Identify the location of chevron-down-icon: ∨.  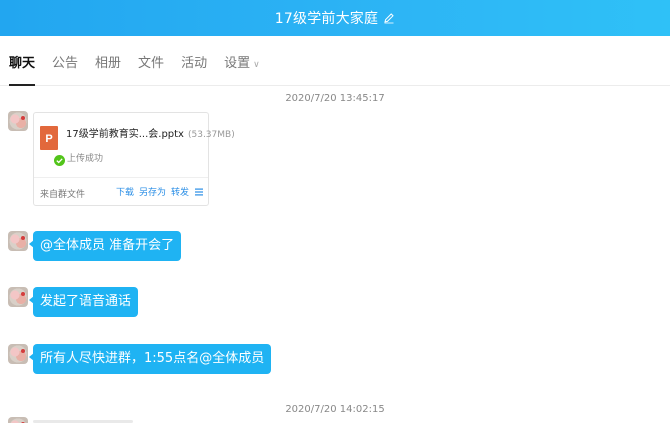
(256, 64).